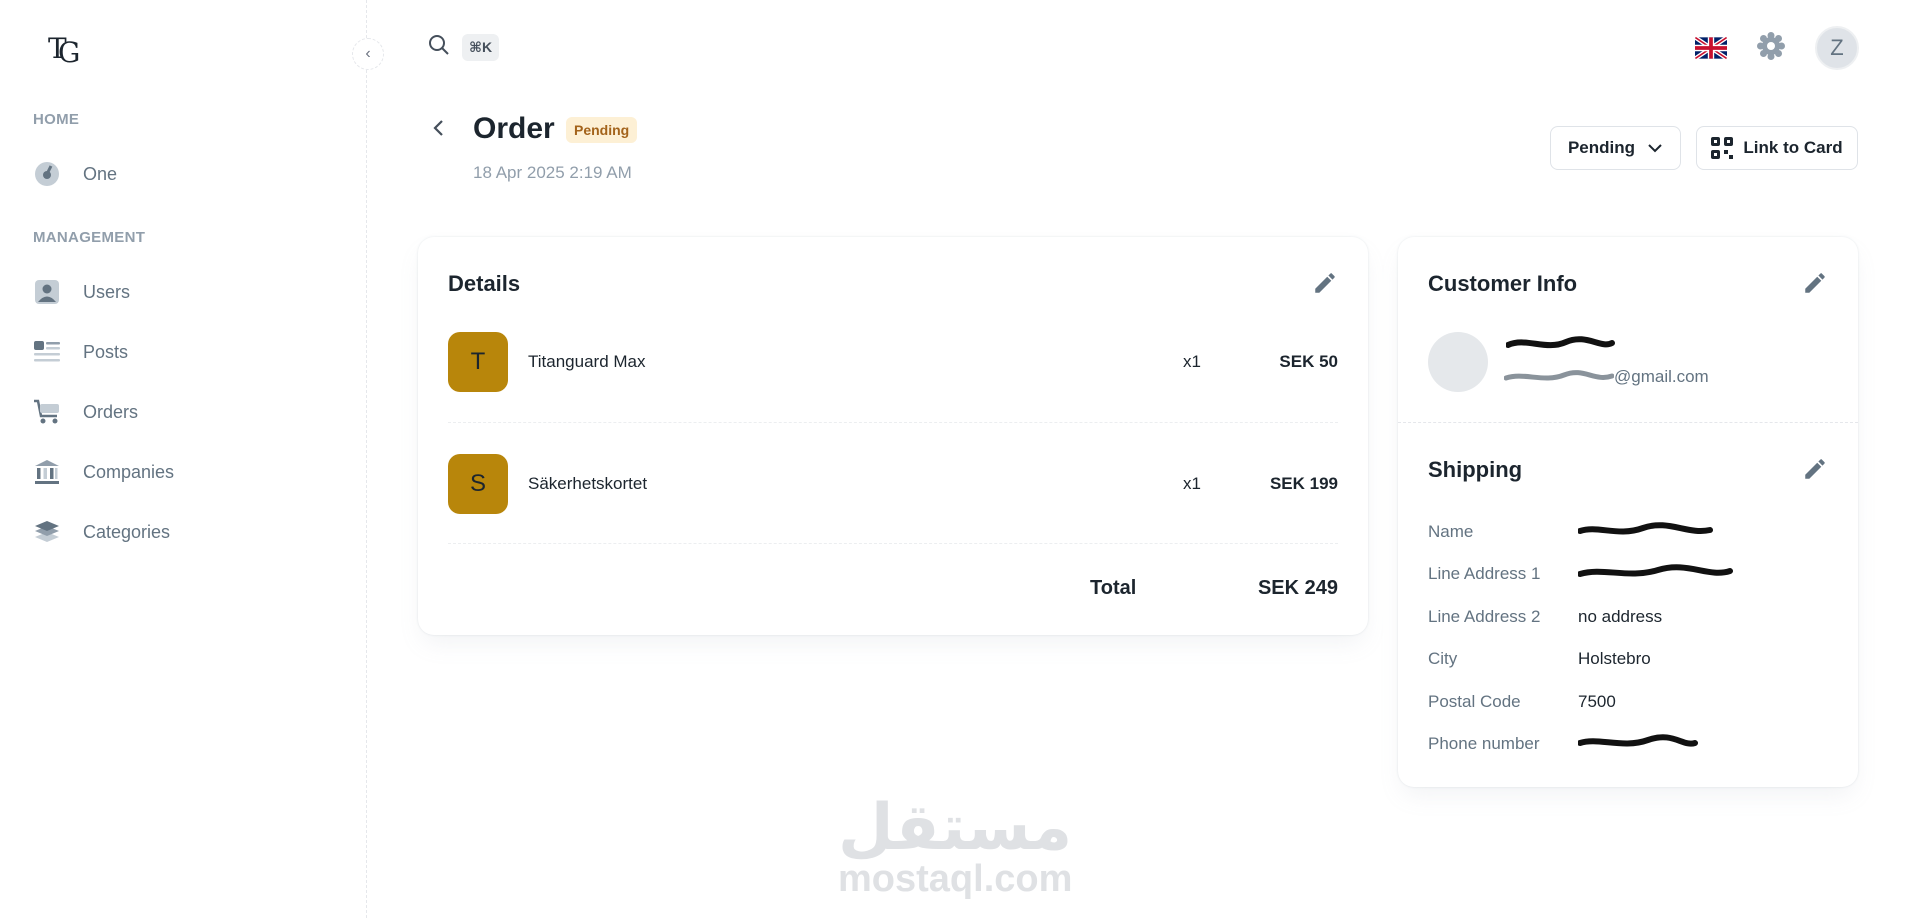 Image resolution: width=1907 pixels, height=918 pixels. What do you see at coordinates (1443, 658) in the screenshot?
I see `shipping-label: City` at bounding box center [1443, 658].